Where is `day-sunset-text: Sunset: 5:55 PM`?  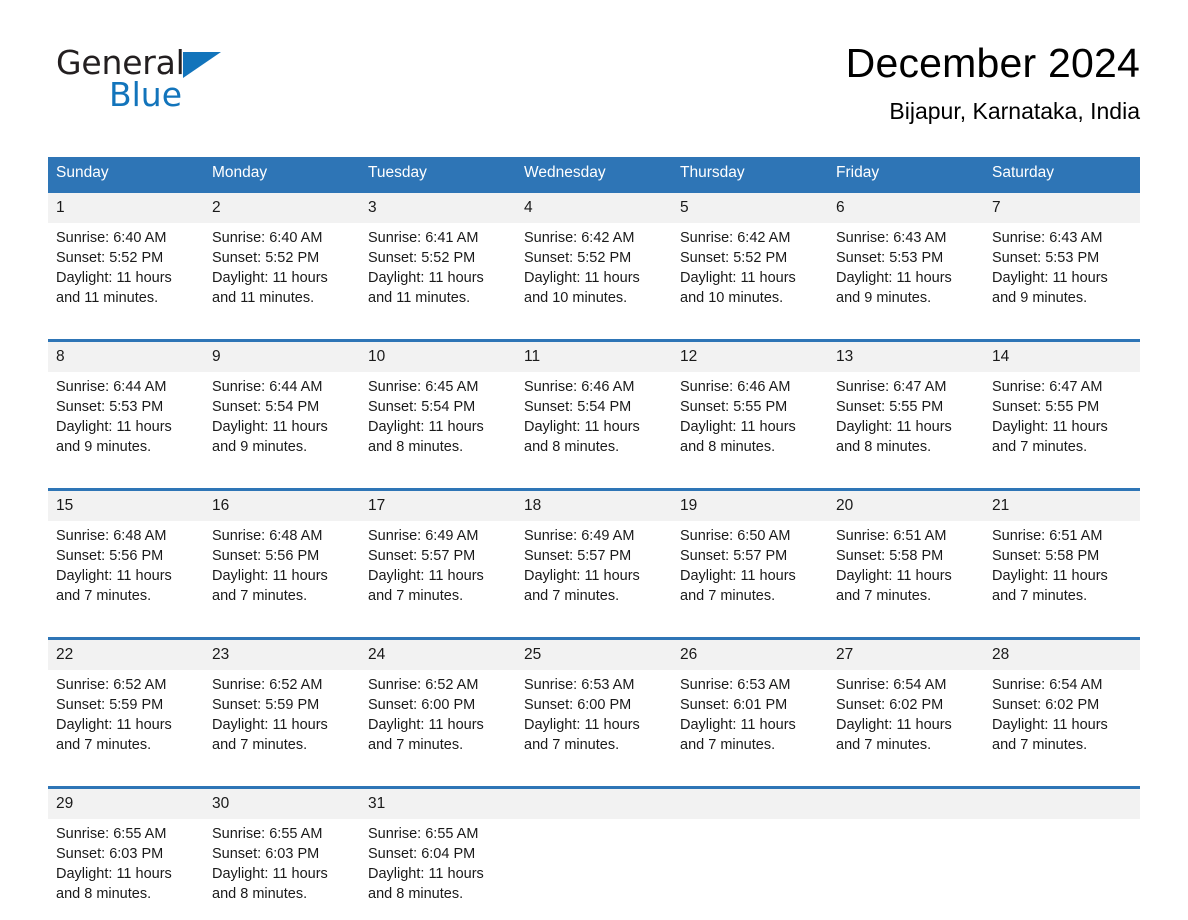 day-sunset-text: Sunset: 5:55 PM is located at coordinates (749, 407).